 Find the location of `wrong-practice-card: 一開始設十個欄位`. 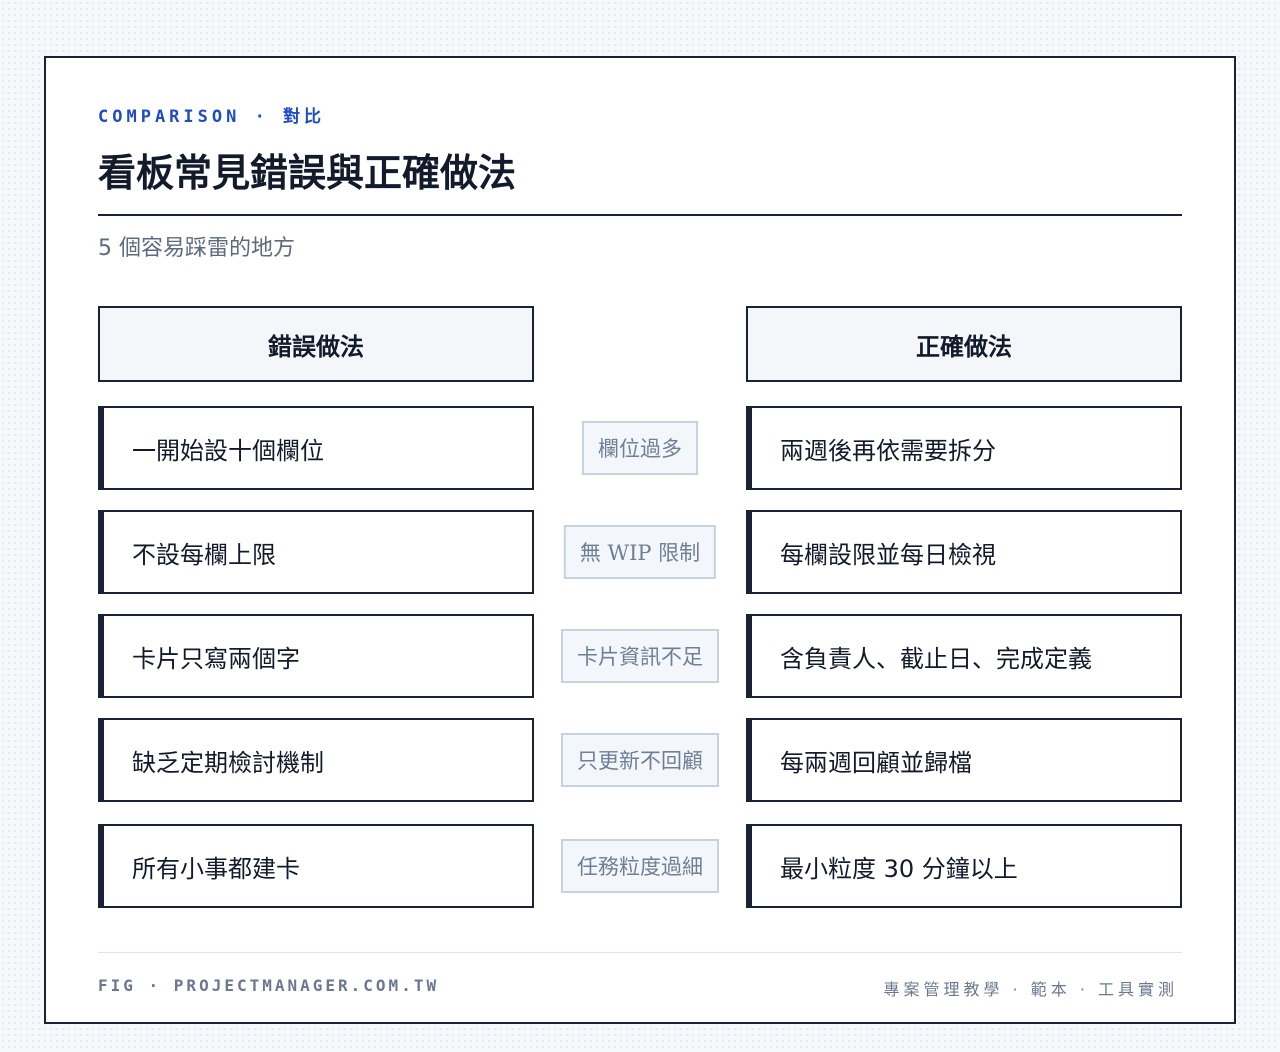

wrong-practice-card: 一開始設十個欄位 is located at coordinates (316, 448).